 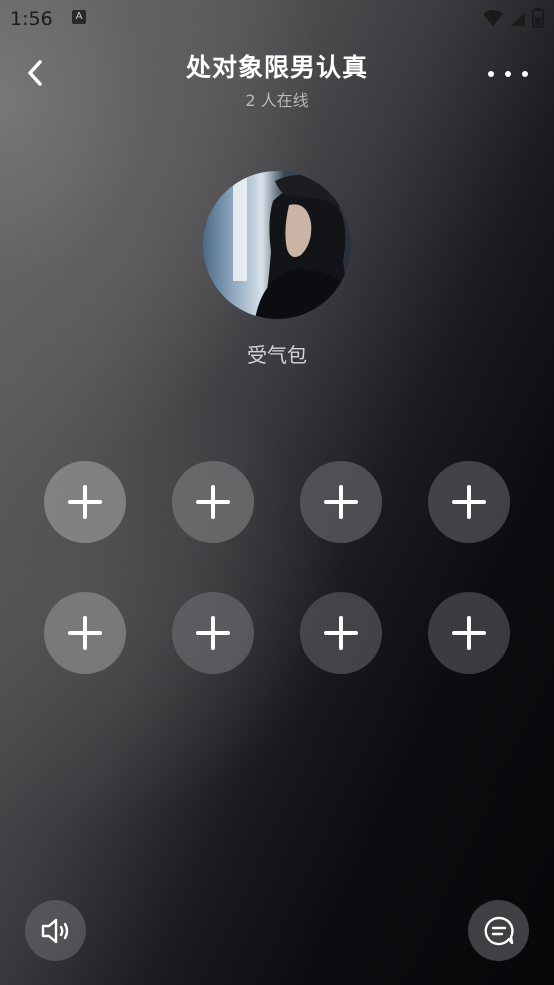 I want to click on battery-icon, so click(x=538, y=18).